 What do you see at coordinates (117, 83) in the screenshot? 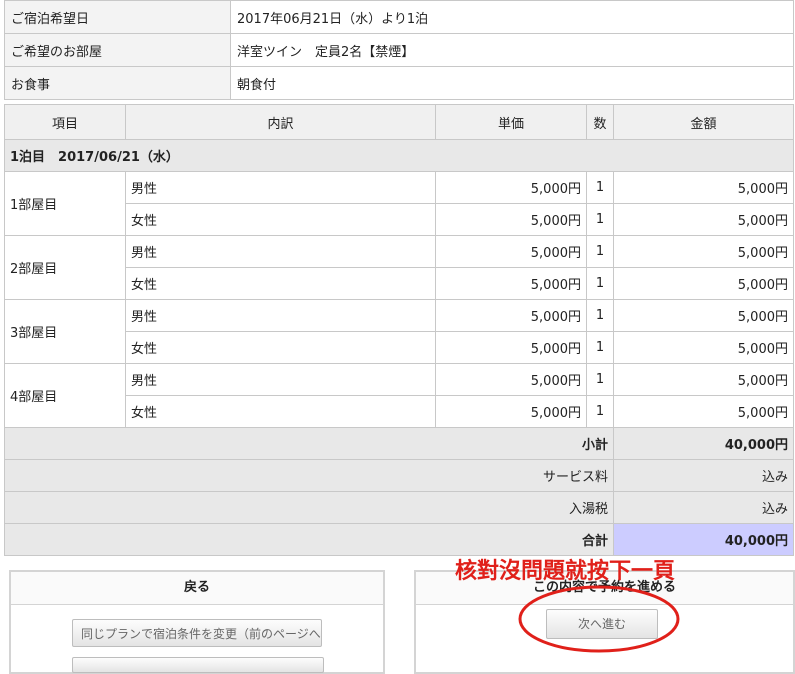
I see `meal-label: お食事` at bounding box center [117, 83].